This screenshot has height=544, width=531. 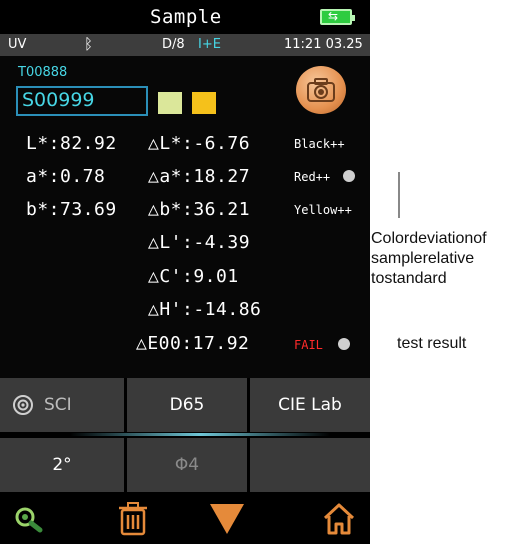 I want to click on sample-code: S00999, so click(x=58, y=100).